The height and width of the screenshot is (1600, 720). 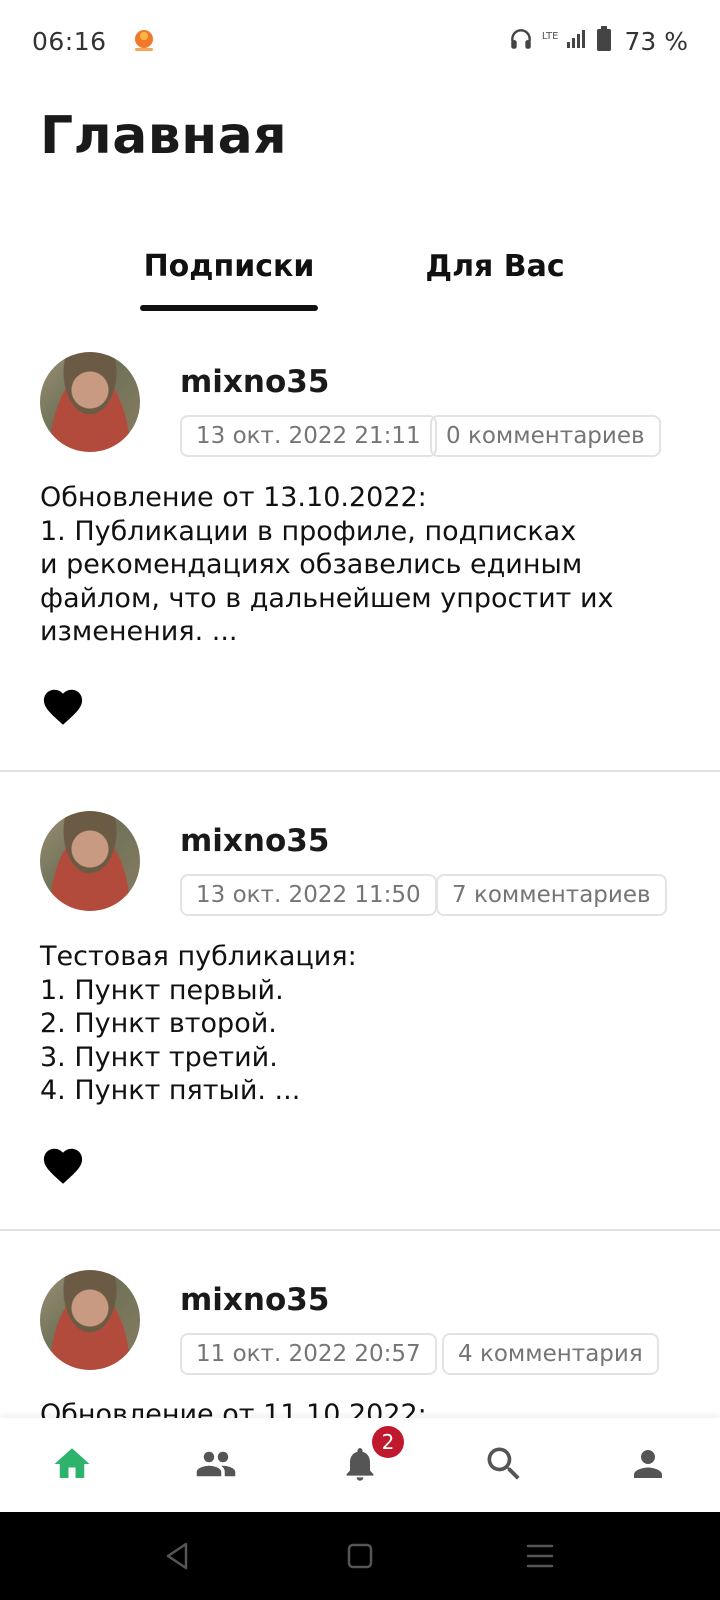 What do you see at coordinates (144, 41) in the screenshot?
I see `app-notification-icon` at bounding box center [144, 41].